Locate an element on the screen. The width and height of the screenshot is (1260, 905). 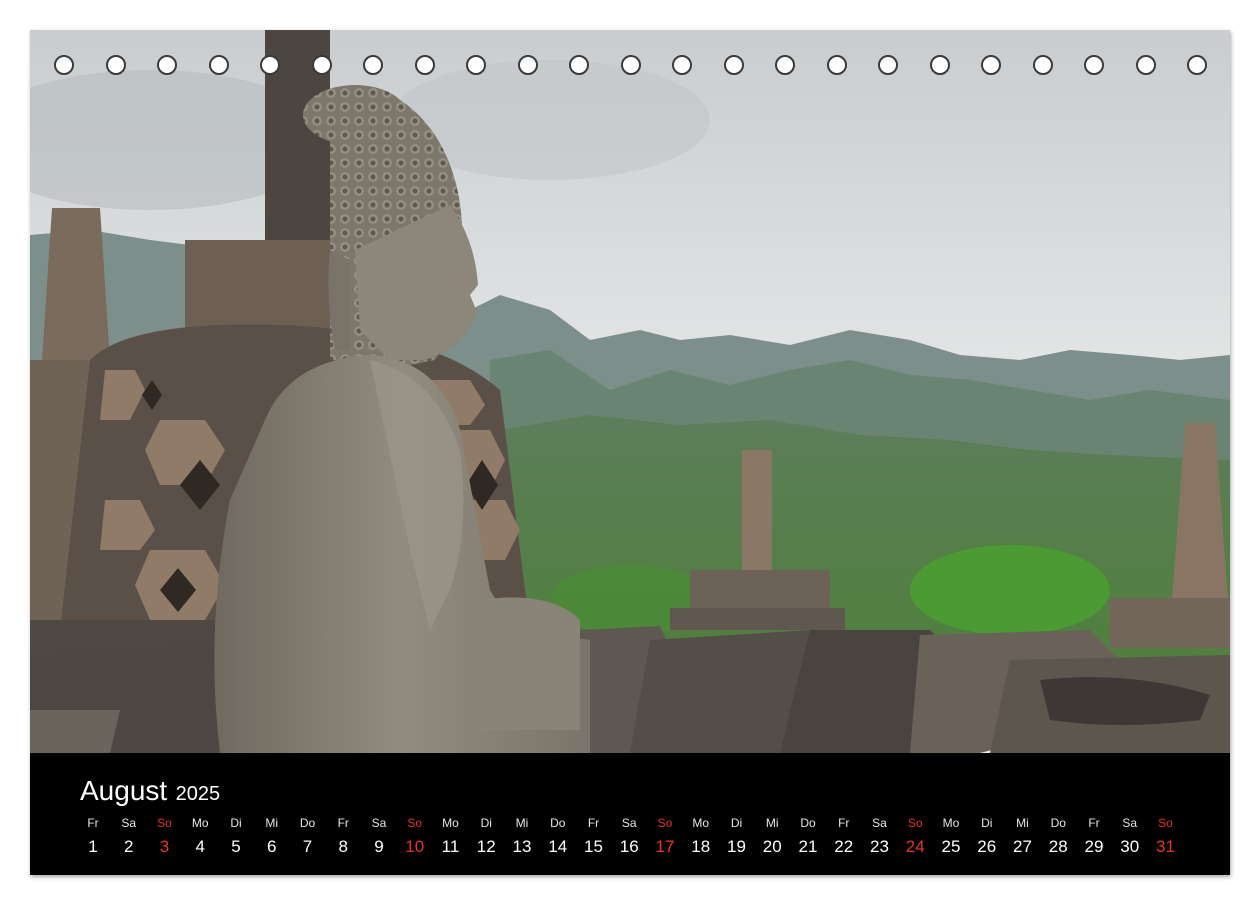
day-number: 4 is located at coordinates (200, 846).